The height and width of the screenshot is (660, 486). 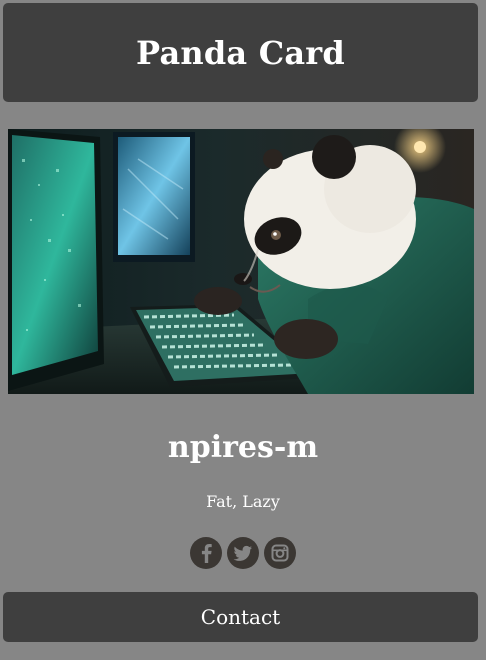 I want to click on facebook-link, so click(x=206, y=553).